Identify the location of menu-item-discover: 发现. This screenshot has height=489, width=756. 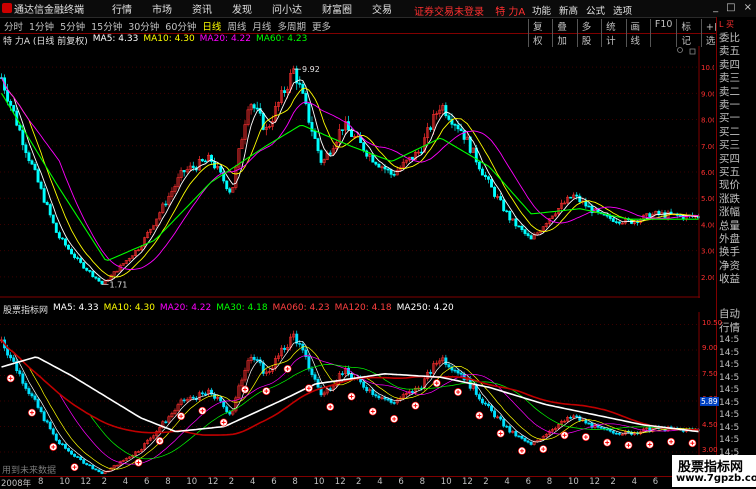
(242, 8).